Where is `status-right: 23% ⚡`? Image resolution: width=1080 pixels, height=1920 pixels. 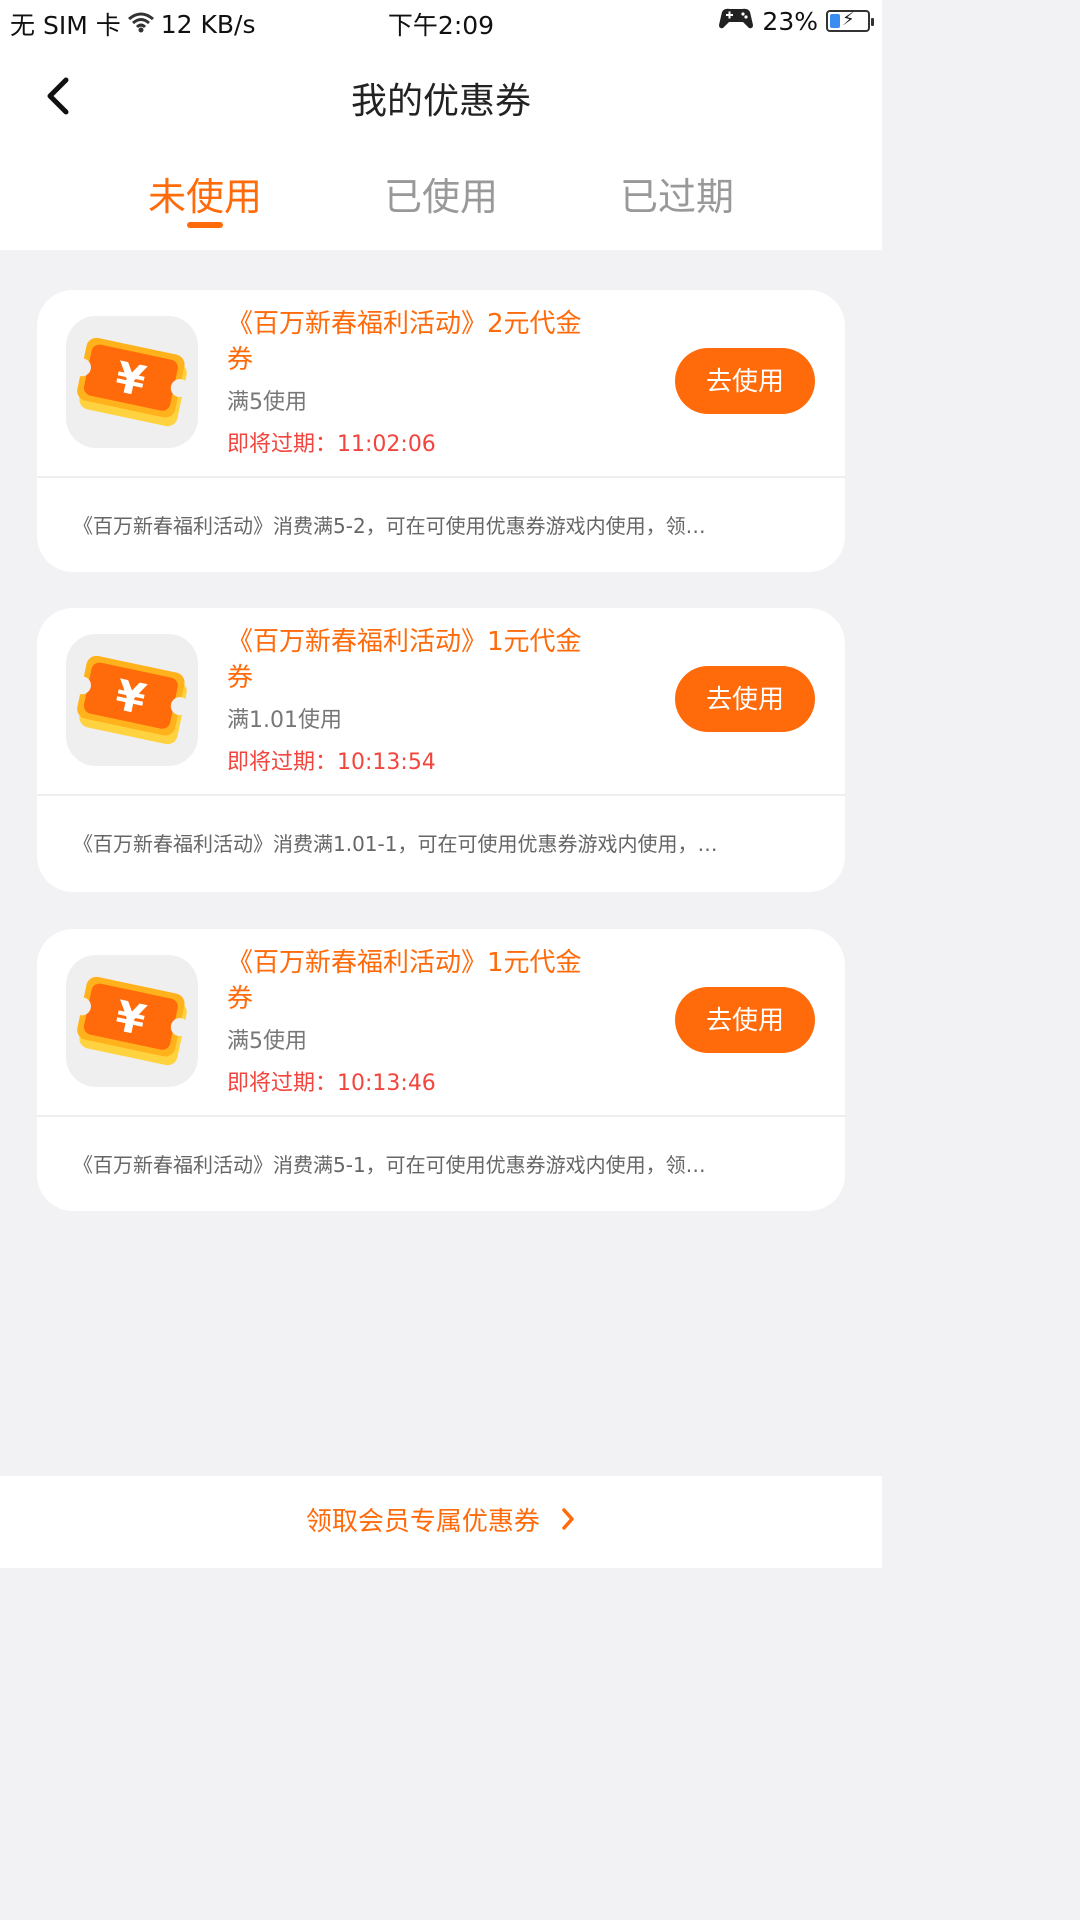 status-right: 23% ⚡ is located at coordinates (796, 21).